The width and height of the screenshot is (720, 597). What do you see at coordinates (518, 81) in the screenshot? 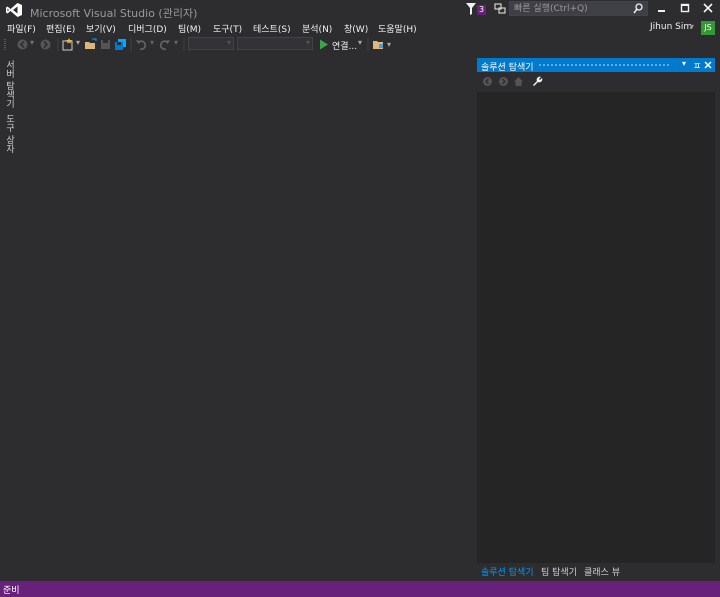
I see `home-icon` at bounding box center [518, 81].